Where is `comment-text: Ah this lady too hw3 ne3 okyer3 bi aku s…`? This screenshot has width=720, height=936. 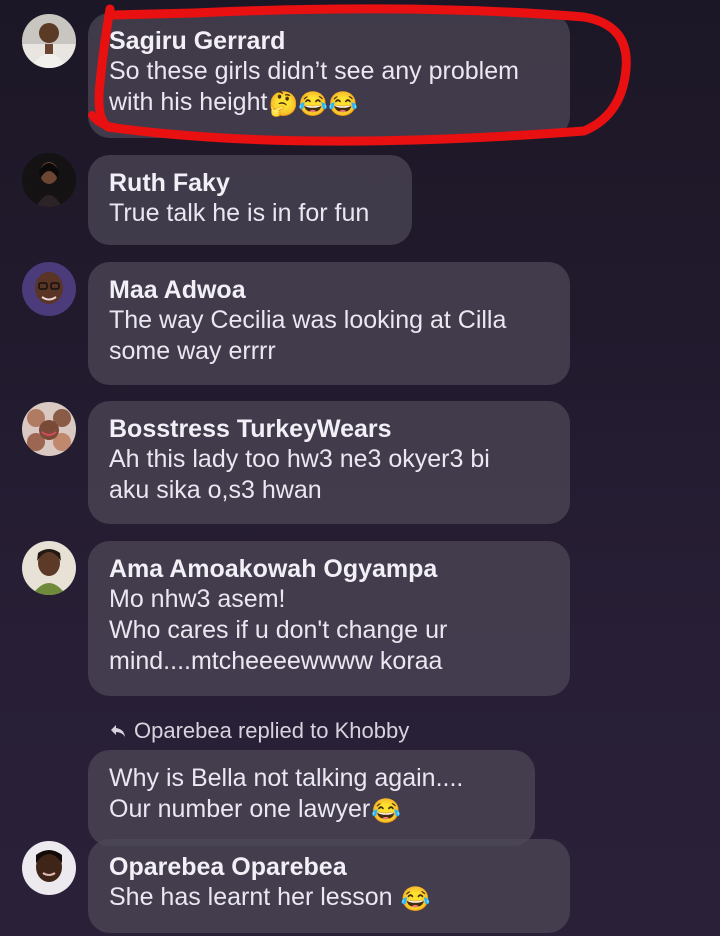 comment-text: Ah this lady too hw3 ne3 okyer3 bi aku s… is located at coordinates (299, 474).